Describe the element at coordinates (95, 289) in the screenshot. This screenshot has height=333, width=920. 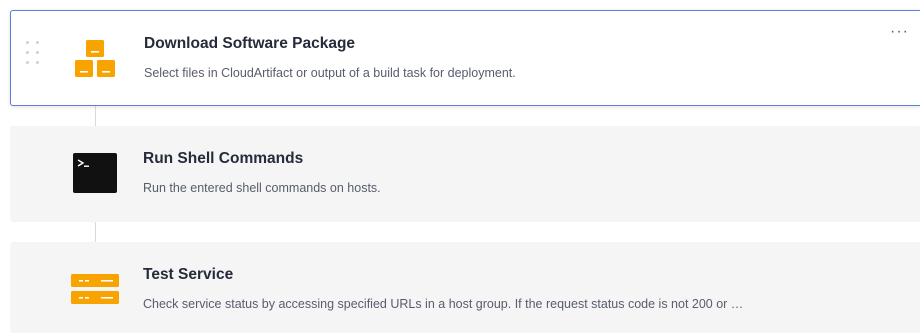
I see `server-icon` at that location.